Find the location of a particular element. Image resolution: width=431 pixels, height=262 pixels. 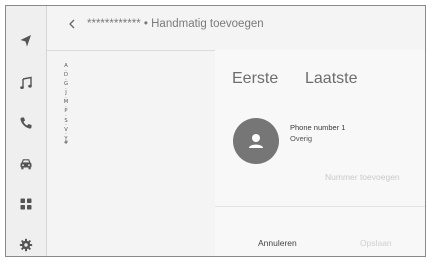

first-name-field: Eerste is located at coordinates (255, 79).